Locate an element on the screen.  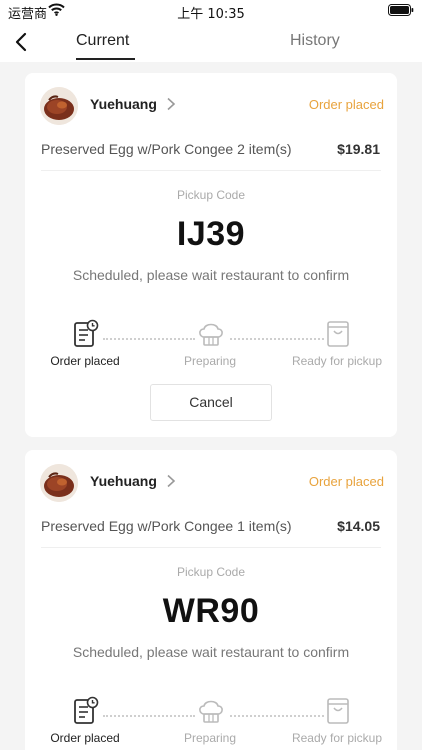
order-price: $19.81 is located at coordinates (358, 149).